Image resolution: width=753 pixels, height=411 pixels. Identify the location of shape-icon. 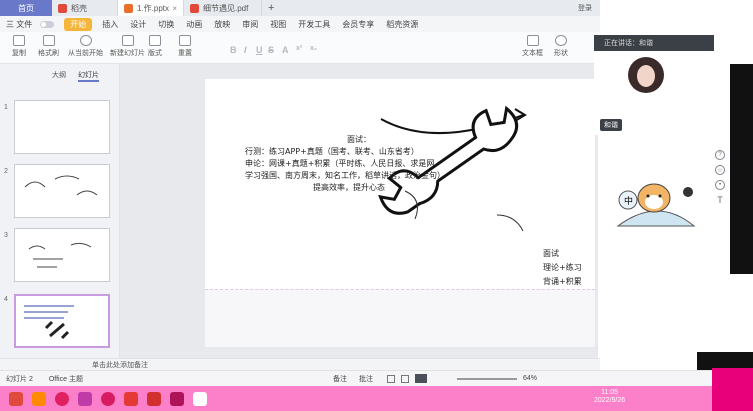
(561, 40).